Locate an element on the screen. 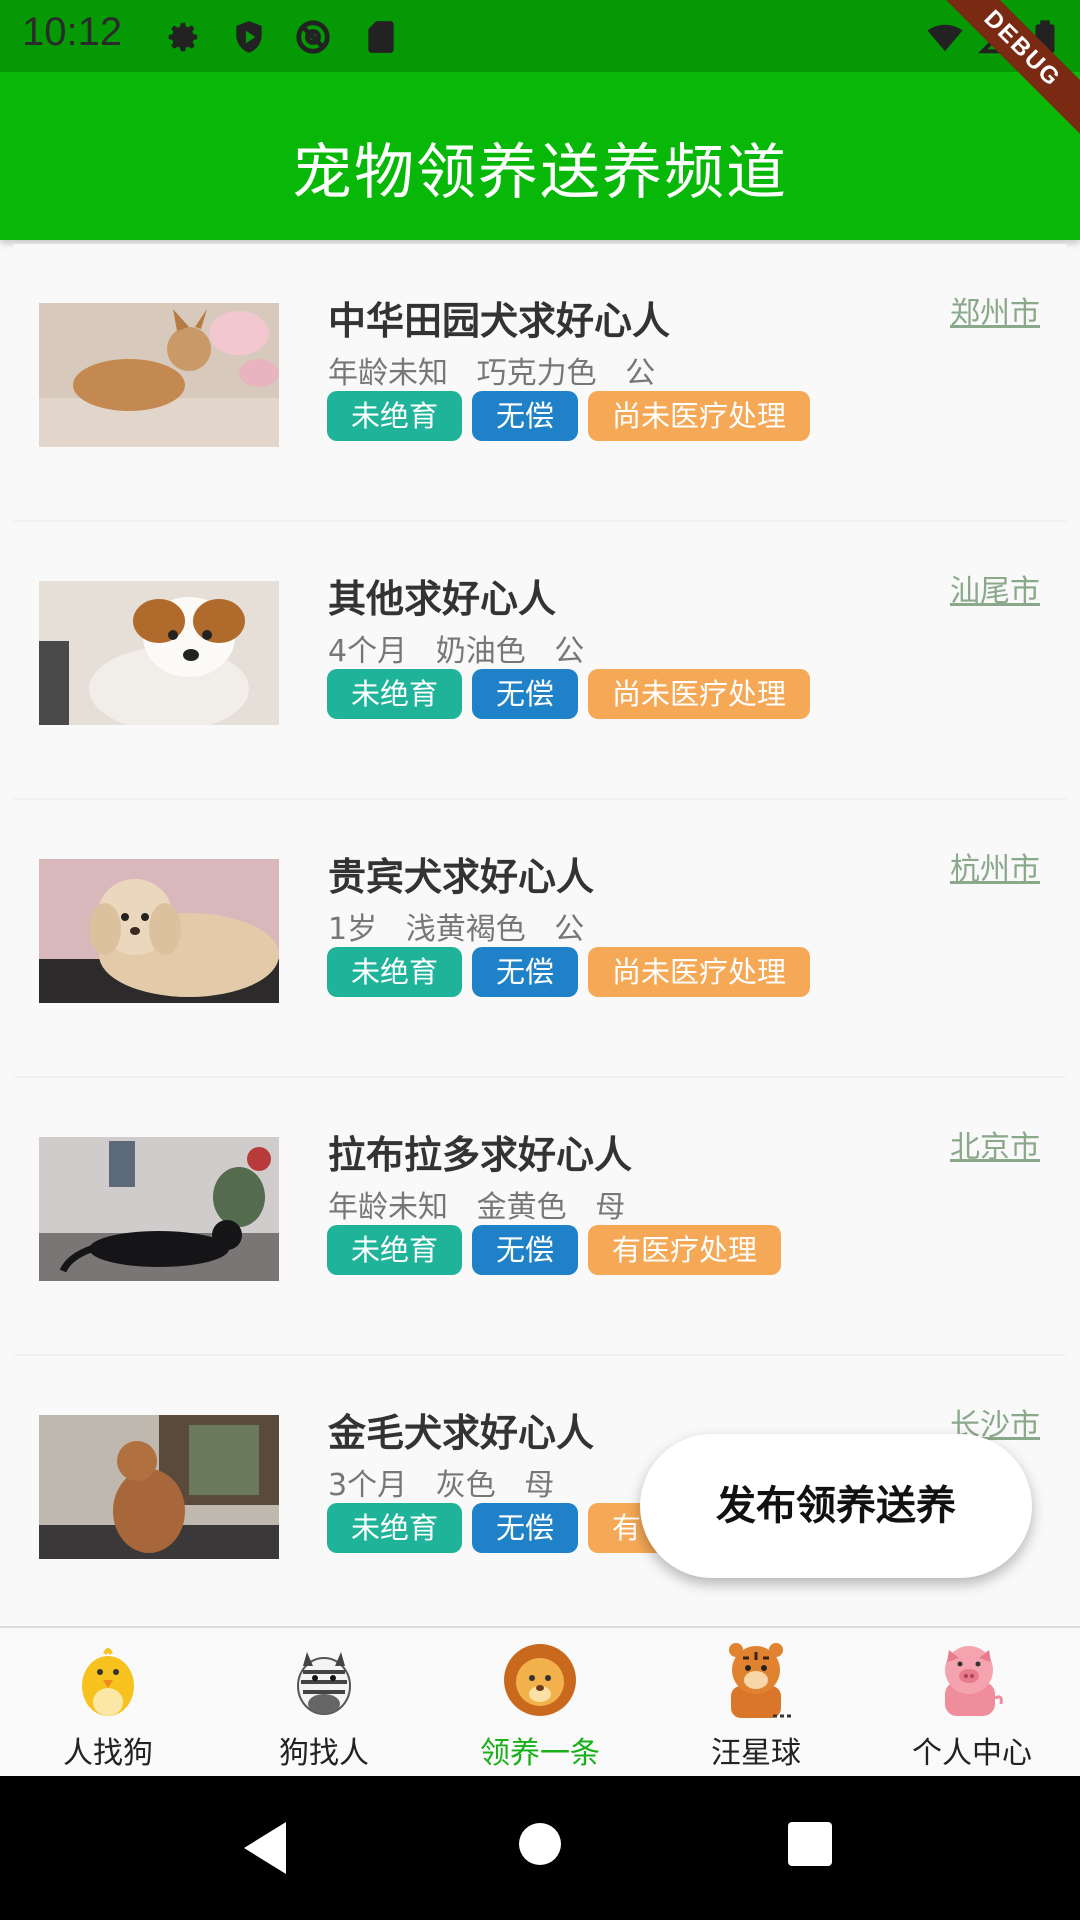 This screenshot has width=1080, height=1920. system-nav-bar is located at coordinates (540, 1848).